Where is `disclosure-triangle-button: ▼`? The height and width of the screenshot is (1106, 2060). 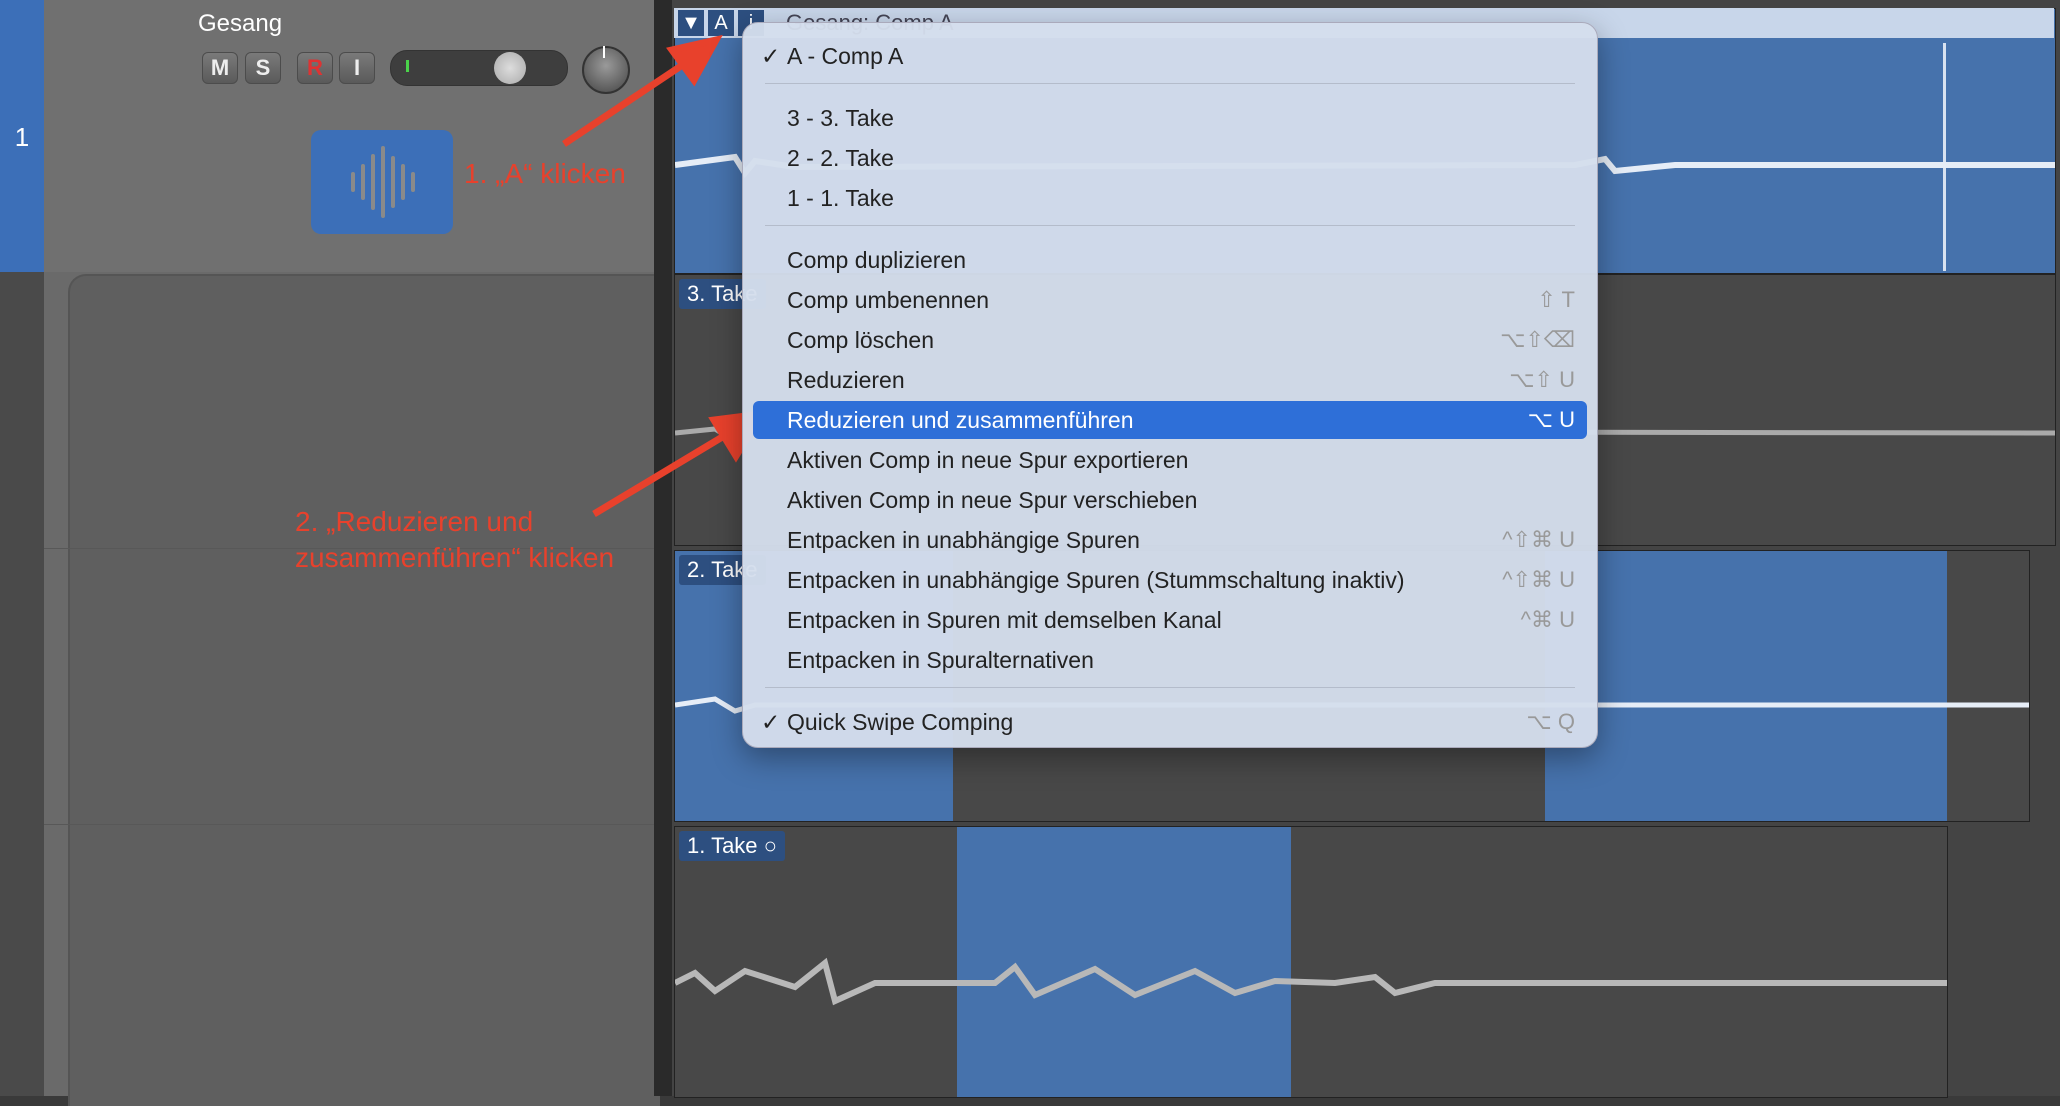 disclosure-triangle-button: ▼ is located at coordinates (691, 23).